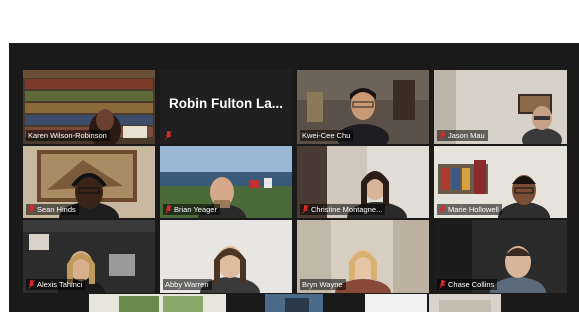 The width and height of the screenshot is (579, 312). I want to click on participant-tile: Sean Hinds, so click(89, 182).